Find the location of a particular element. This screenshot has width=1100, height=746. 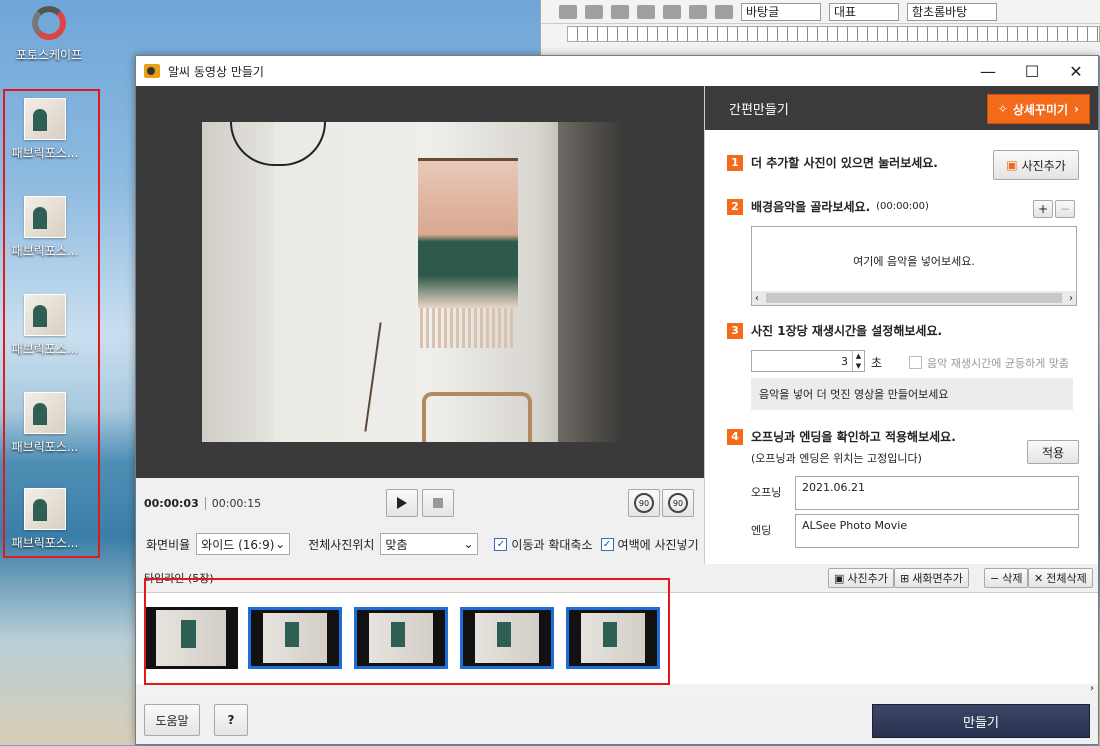

window-title: 알씨 동영상 만들기 is located at coordinates (216, 71).